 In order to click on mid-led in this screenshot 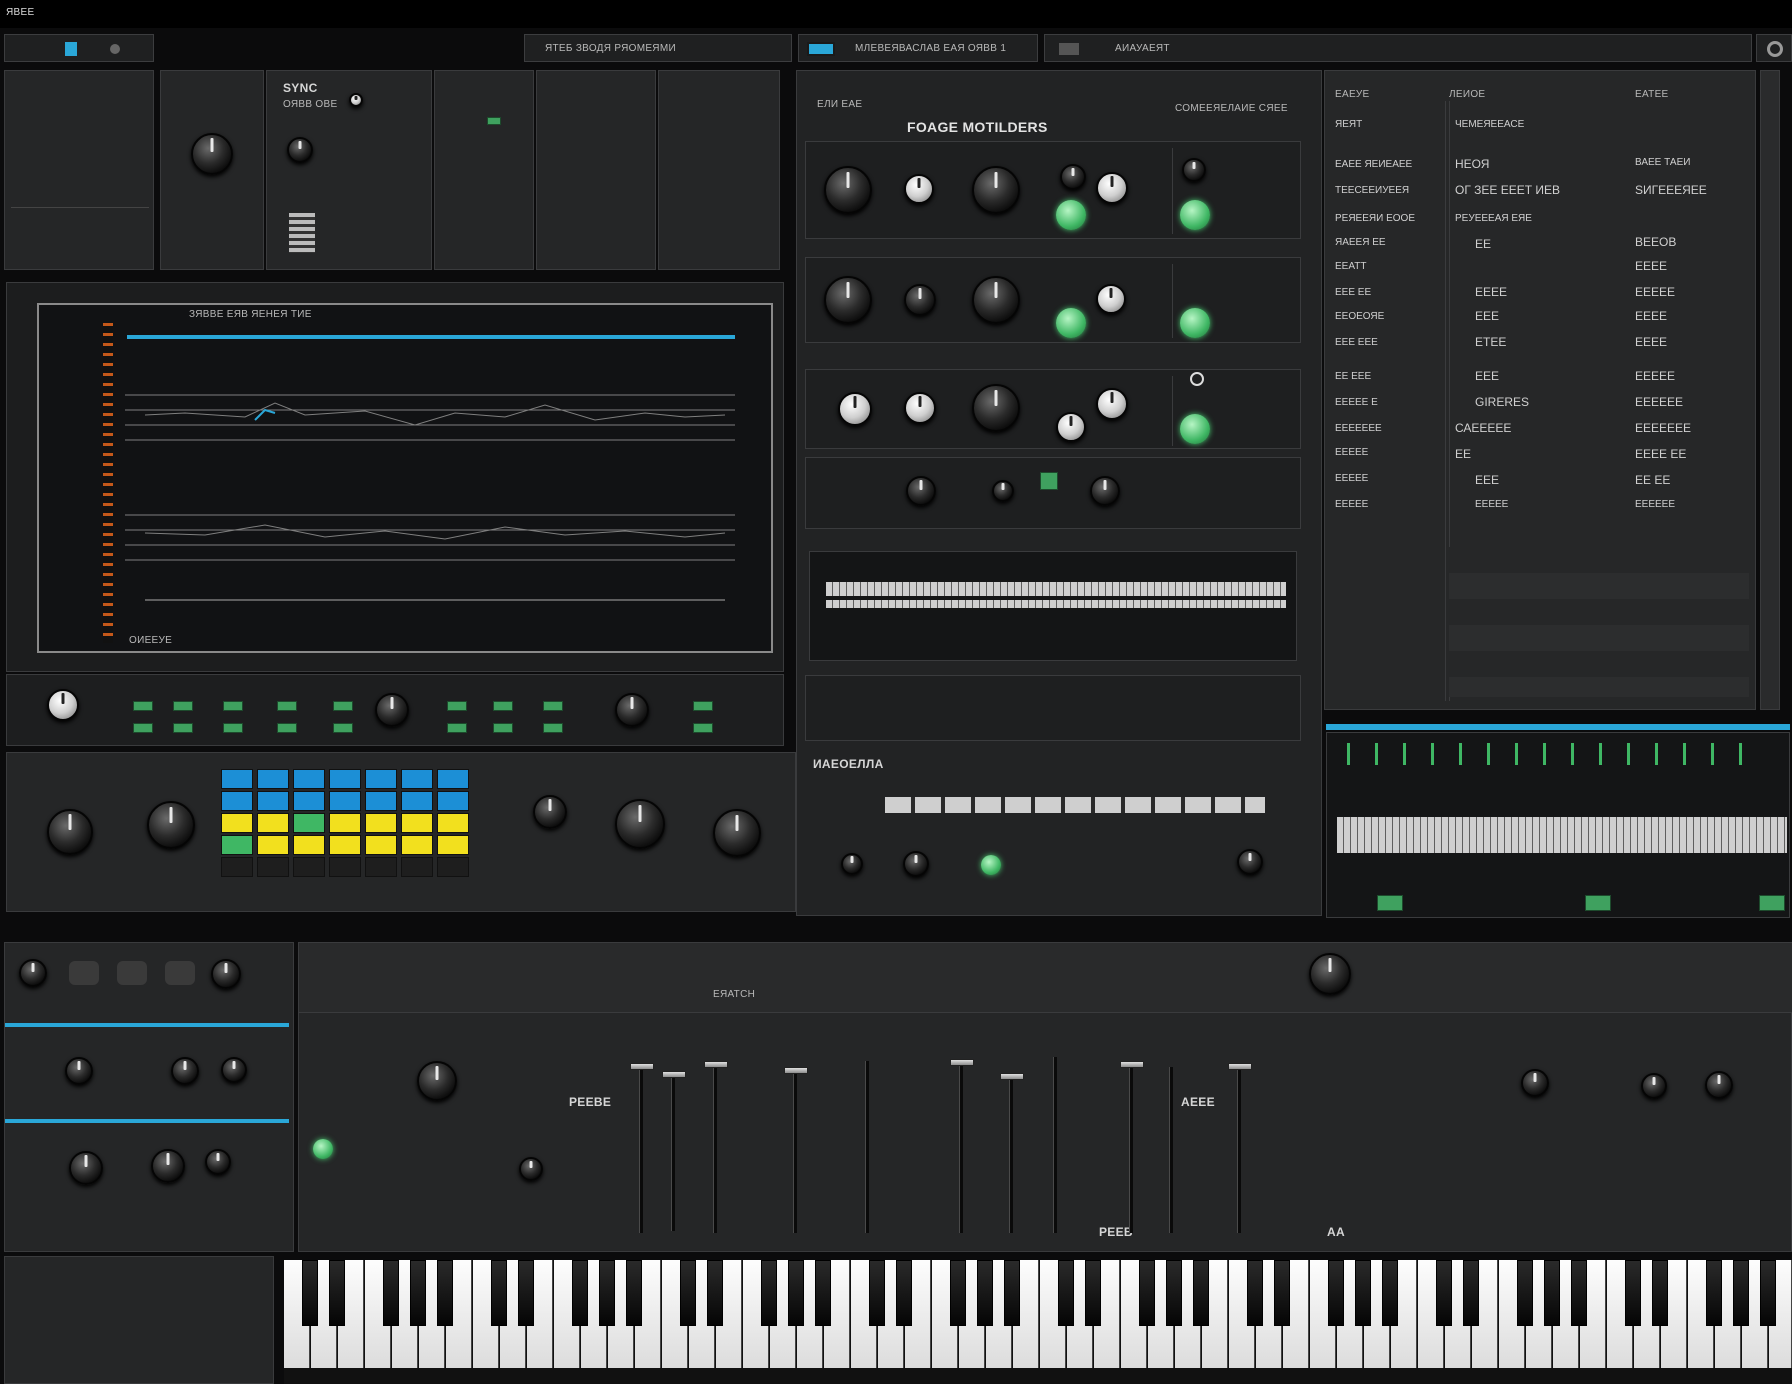, I will do `click(991, 865)`.